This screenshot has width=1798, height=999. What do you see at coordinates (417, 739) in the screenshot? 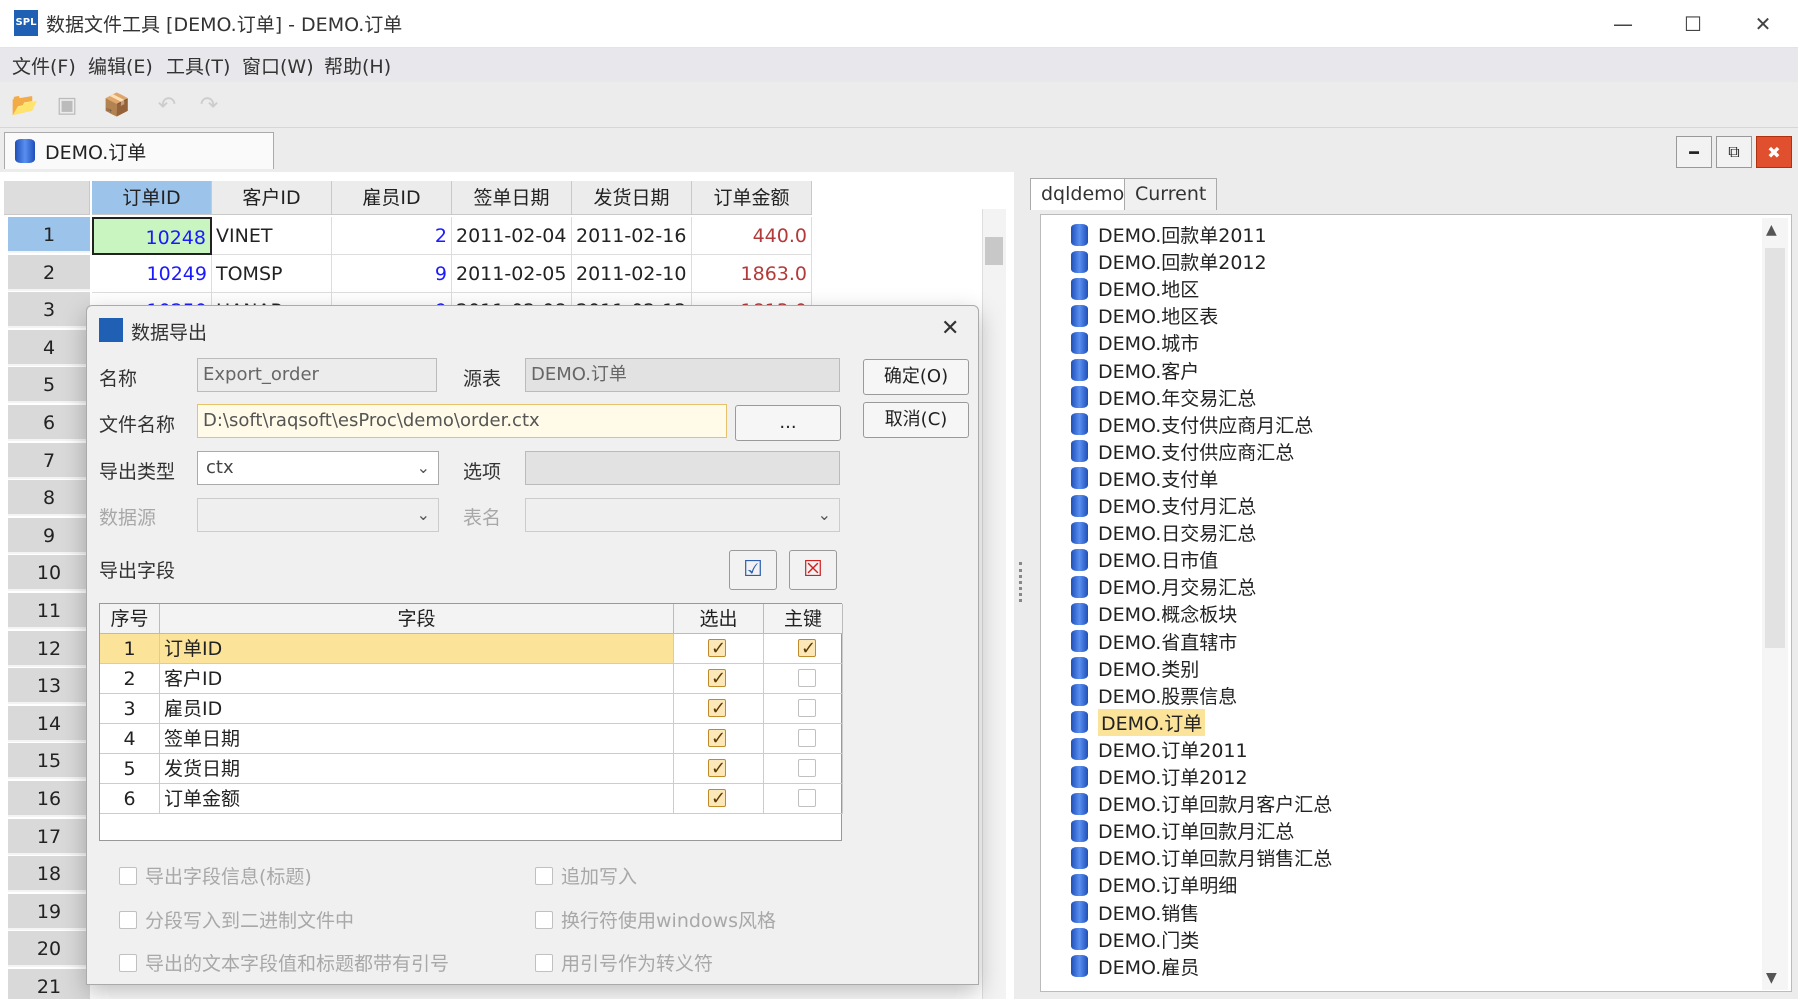
I see `field-row-name: 签单日期` at bounding box center [417, 739].